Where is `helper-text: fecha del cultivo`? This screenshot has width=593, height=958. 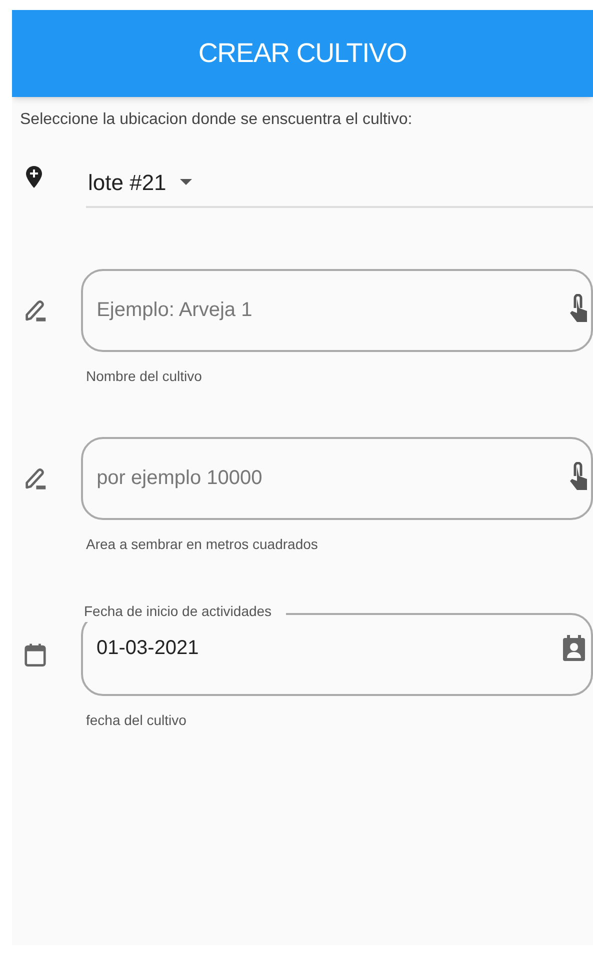 helper-text: fecha del cultivo is located at coordinates (137, 720).